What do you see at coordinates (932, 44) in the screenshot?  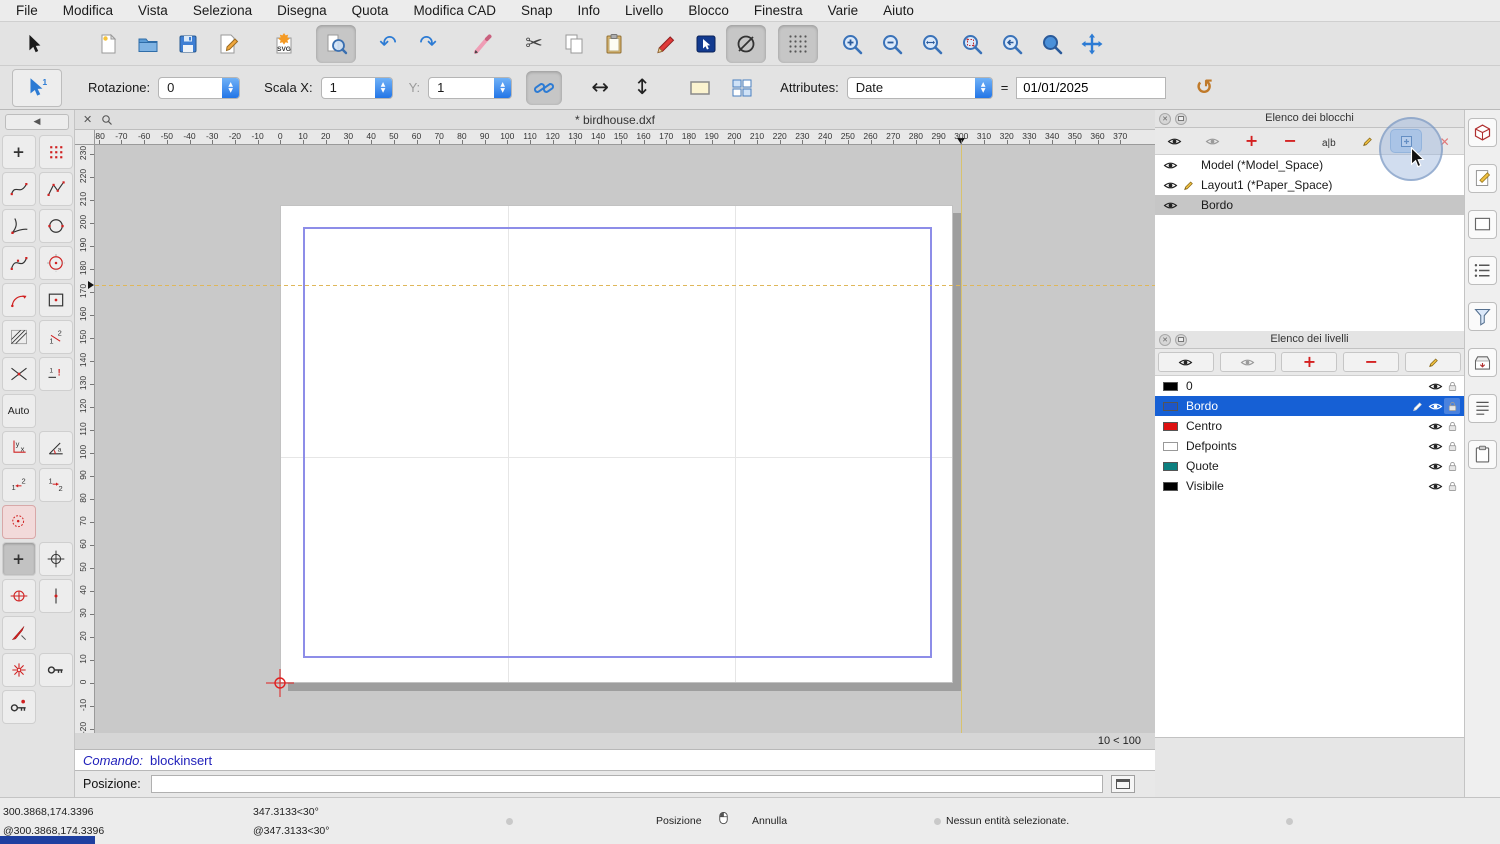 I see `auto-zoom-button` at bounding box center [932, 44].